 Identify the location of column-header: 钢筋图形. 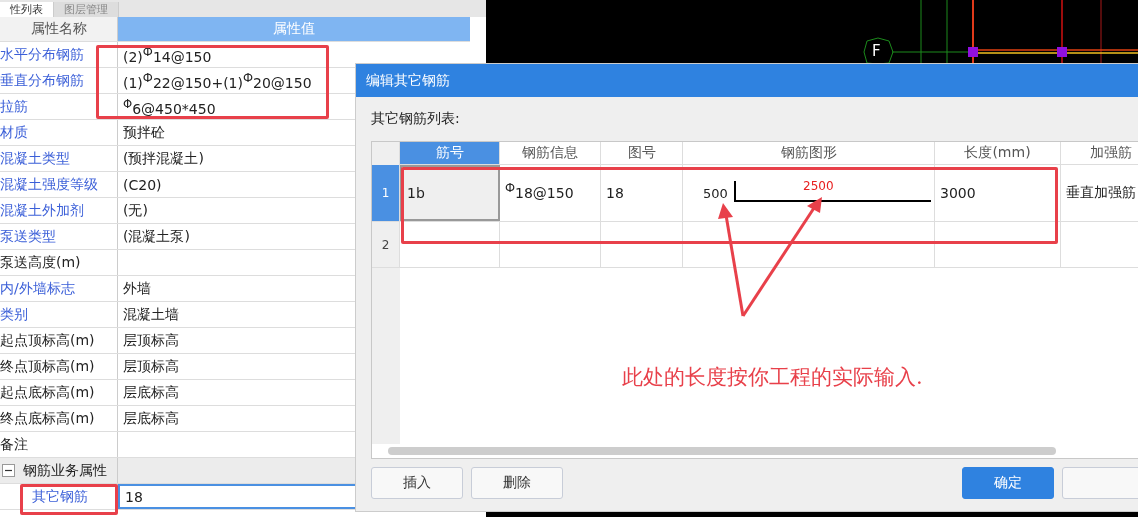
(809, 153).